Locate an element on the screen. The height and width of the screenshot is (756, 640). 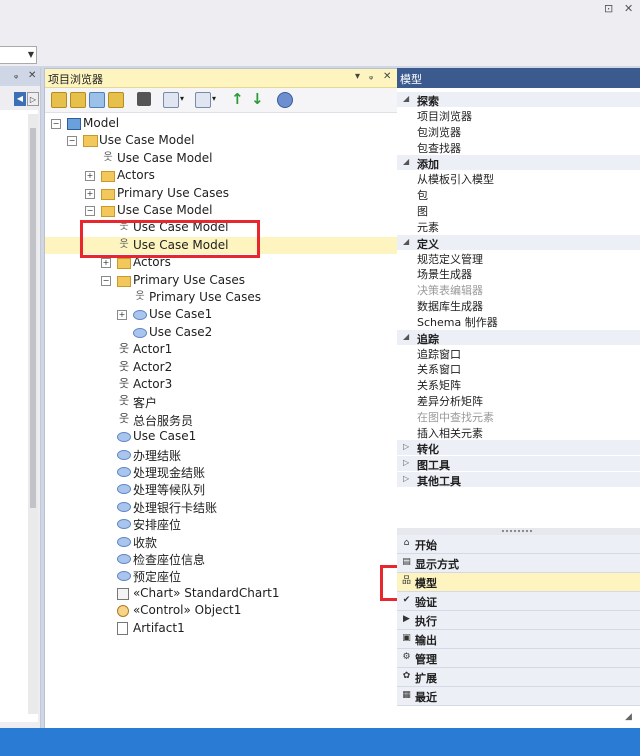
tree-item: + Actors is located at coordinates (221, 175).